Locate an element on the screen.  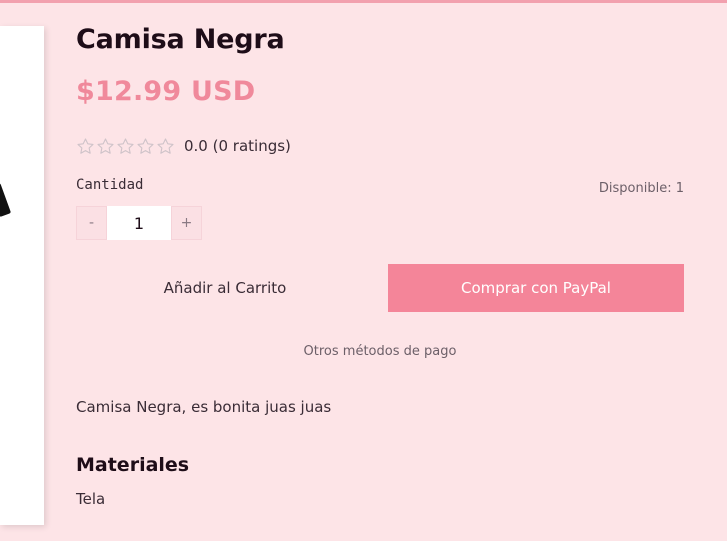
increment-button: + is located at coordinates (186, 223).